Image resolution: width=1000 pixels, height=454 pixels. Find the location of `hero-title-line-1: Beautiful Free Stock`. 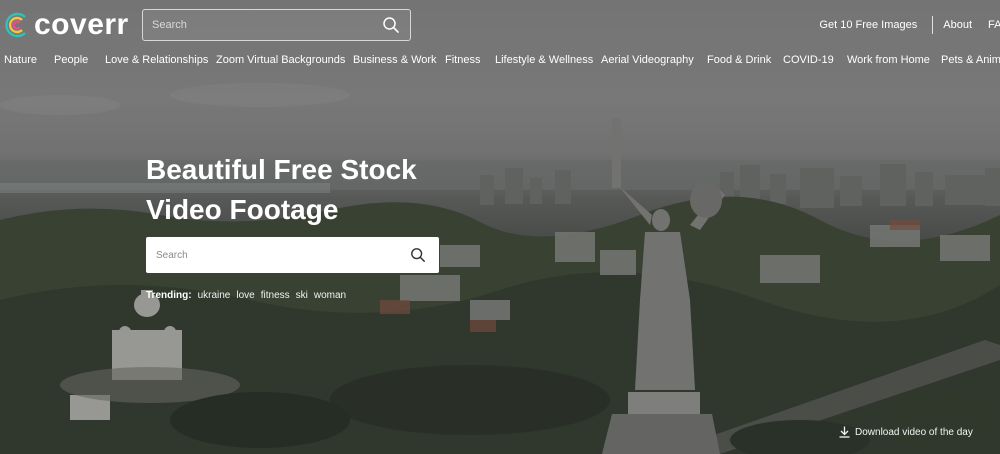

hero-title-line-1: Beautiful Free Stock is located at coordinates (281, 169).